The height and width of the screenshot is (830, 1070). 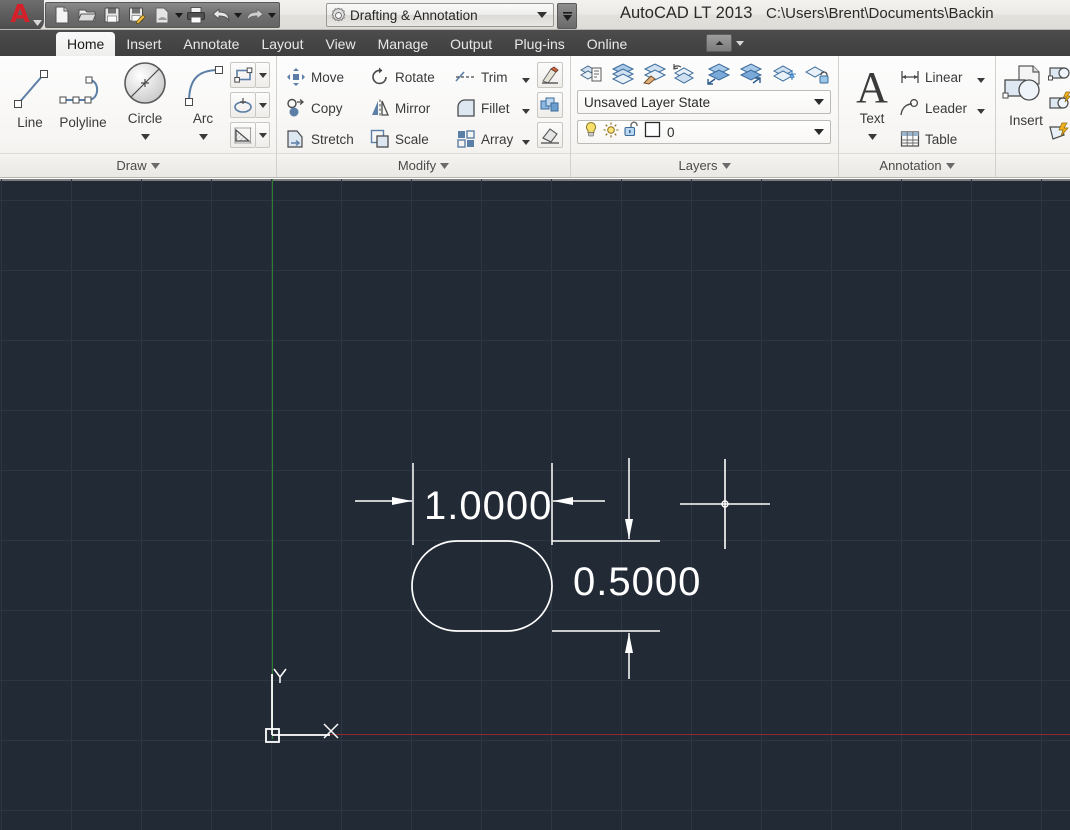 What do you see at coordinates (402, 77) in the screenshot?
I see `rotate-tool-button: Rotate` at bounding box center [402, 77].